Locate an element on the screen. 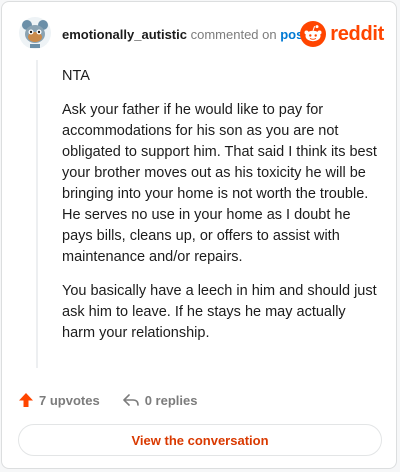  reddit-logo: reddit is located at coordinates (342, 34).